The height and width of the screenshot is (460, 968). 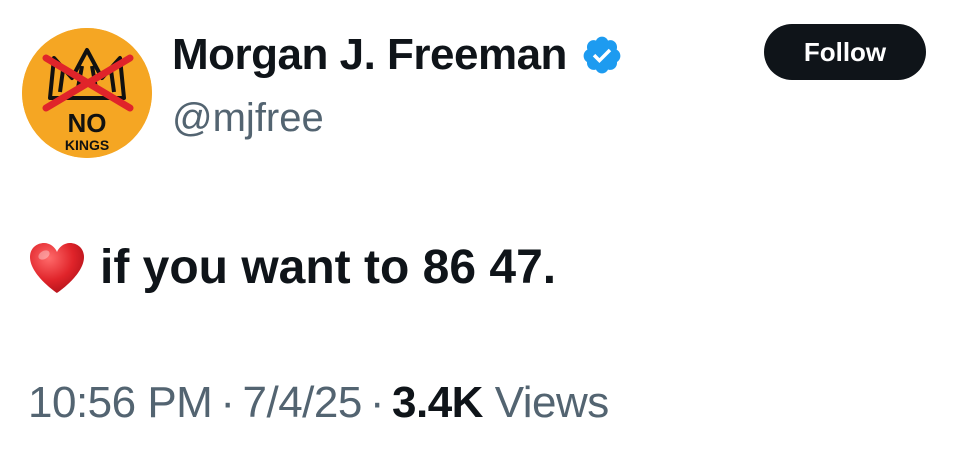 What do you see at coordinates (57, 267) in the screenshot?
I see `heart-icon` at bounding box center [57, 267].